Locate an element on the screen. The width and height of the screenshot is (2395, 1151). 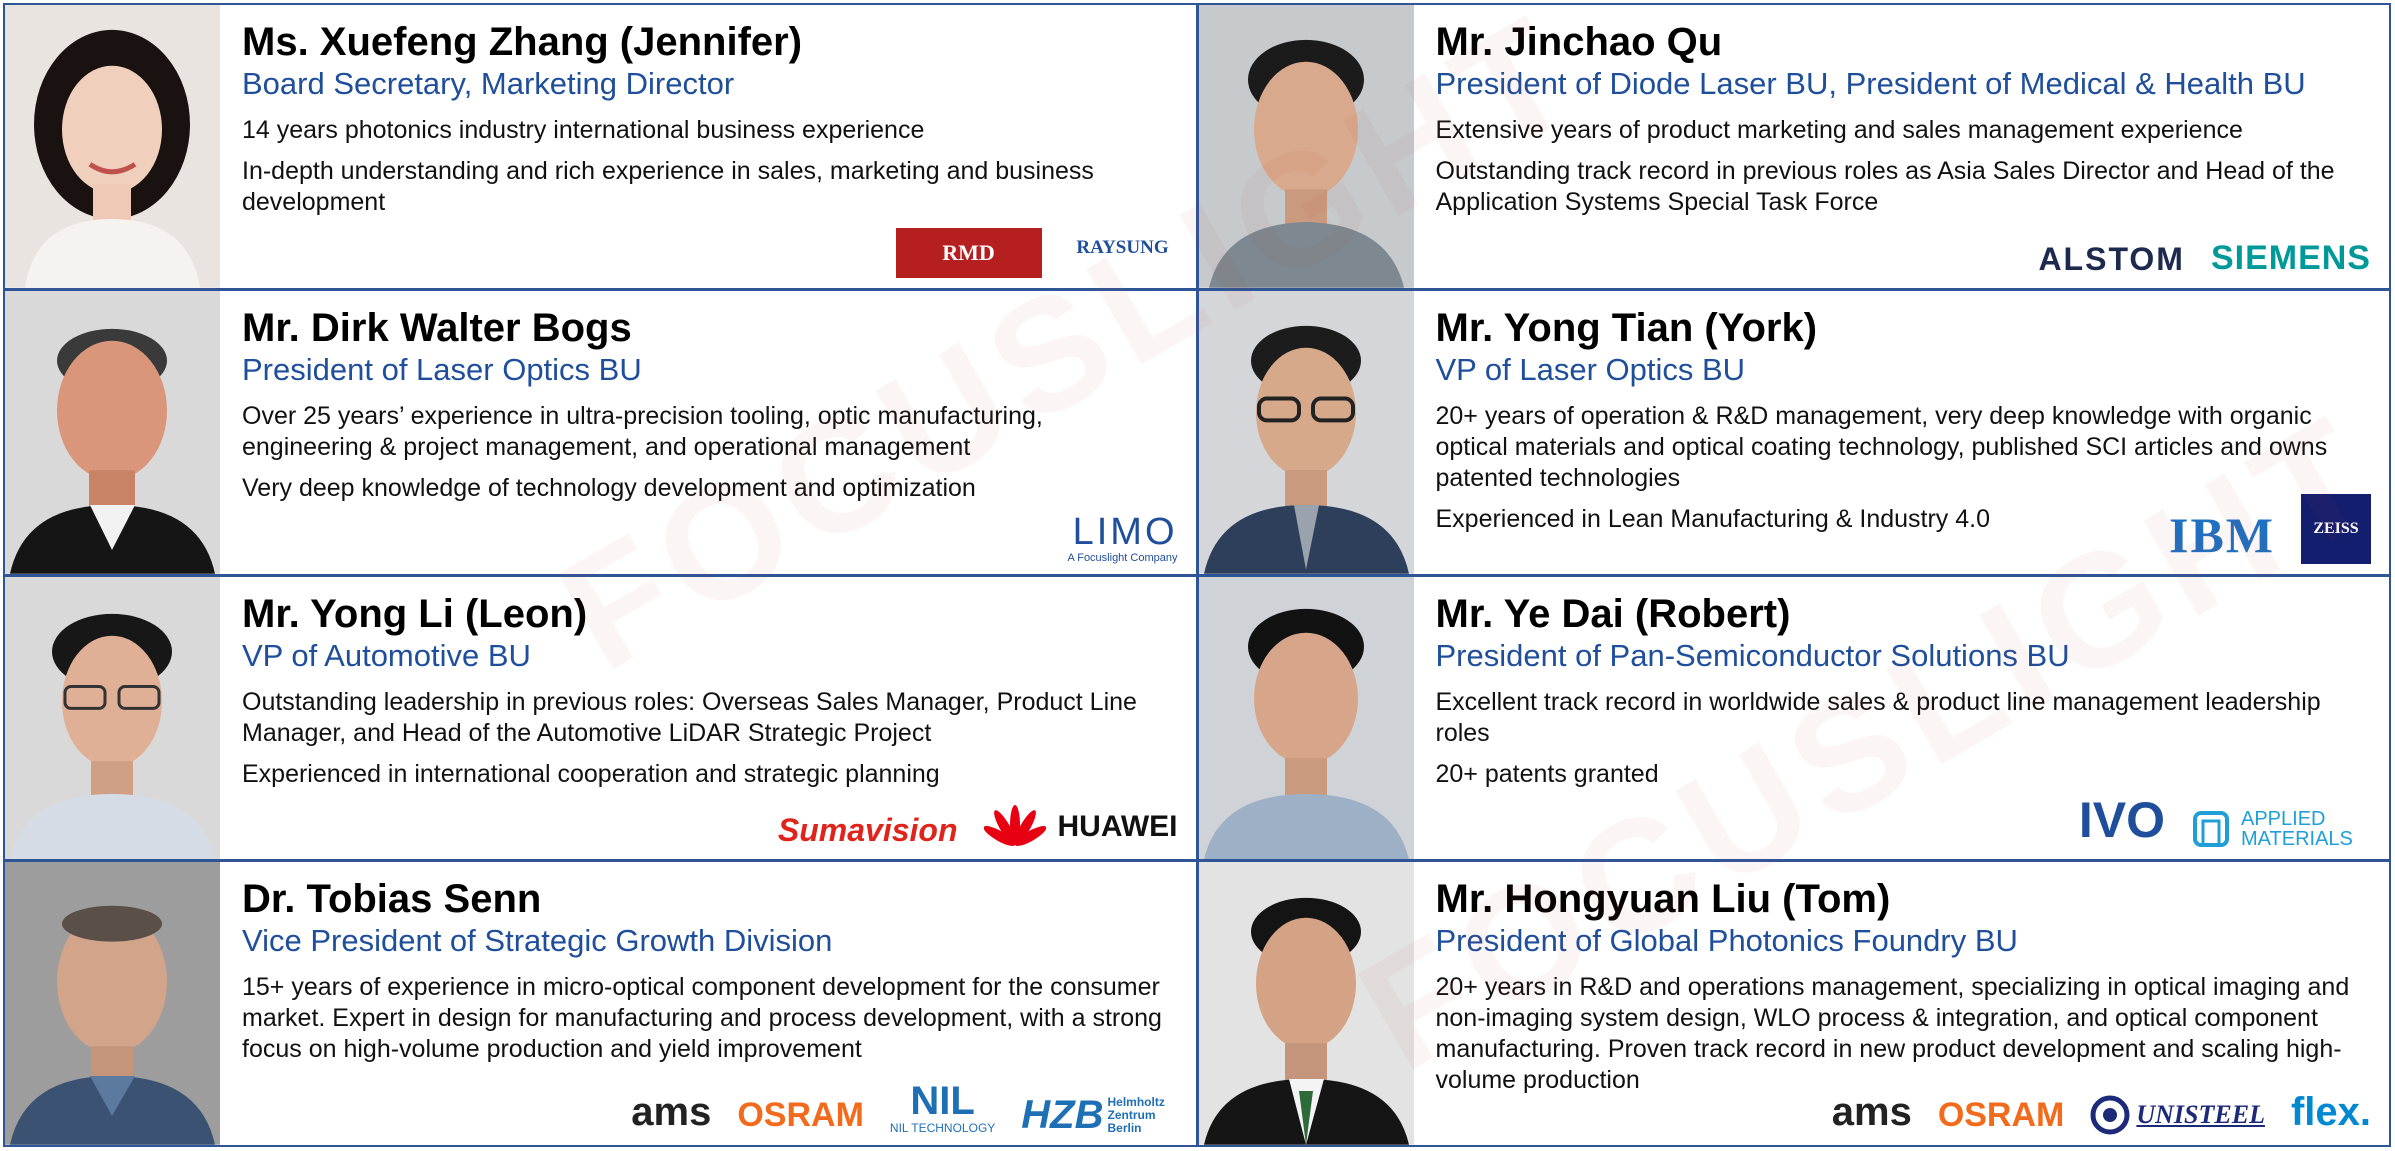
alstom-logo-text: ALSTOM is located at coordinates (2111, 258).